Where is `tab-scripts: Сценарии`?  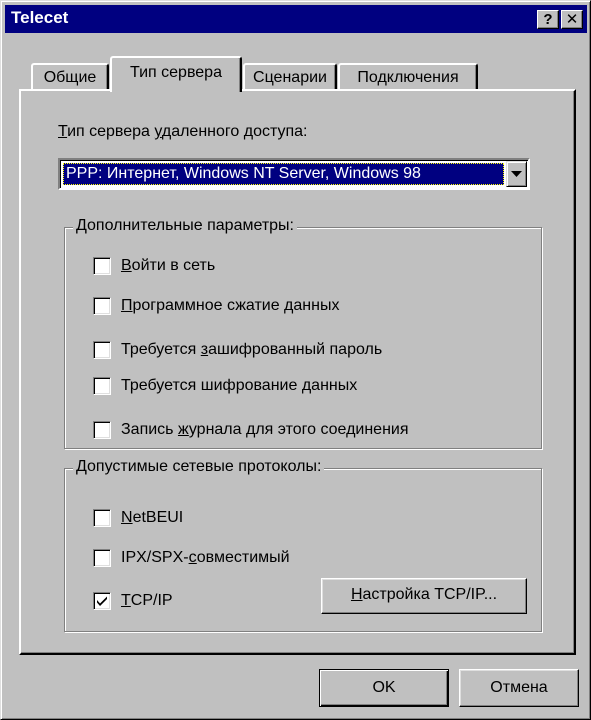
tab-scripts: Сценарии is located at coordinates (290, 77).